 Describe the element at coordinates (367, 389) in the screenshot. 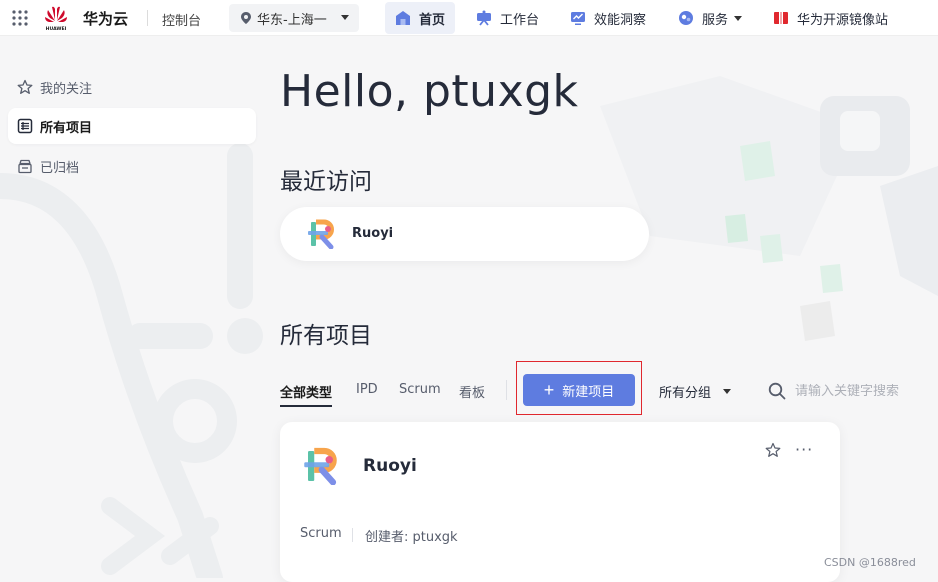

I see `filter-tab-ipd: IPD` at that location.